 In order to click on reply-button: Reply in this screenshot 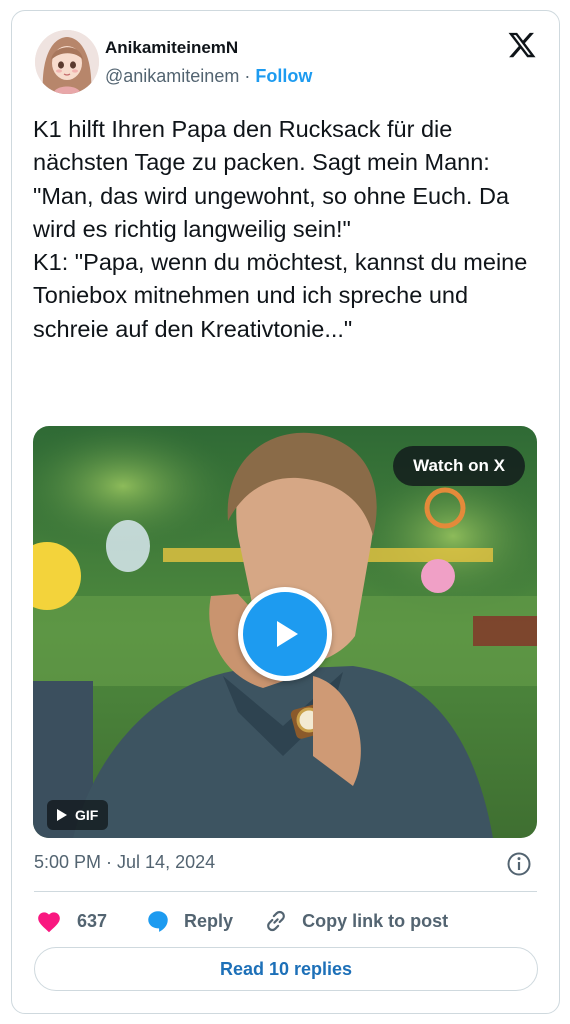, I will do `click(189, 921)`.